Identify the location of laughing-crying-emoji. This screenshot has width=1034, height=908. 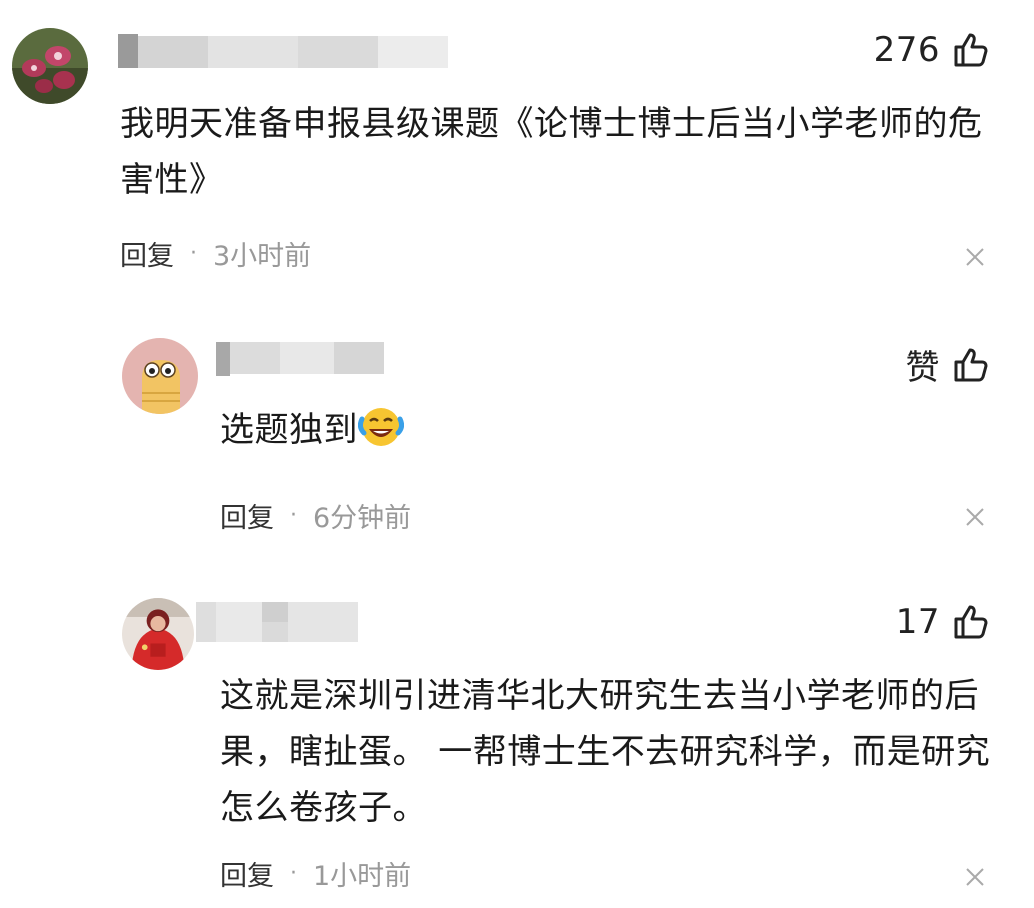
(381, 427).